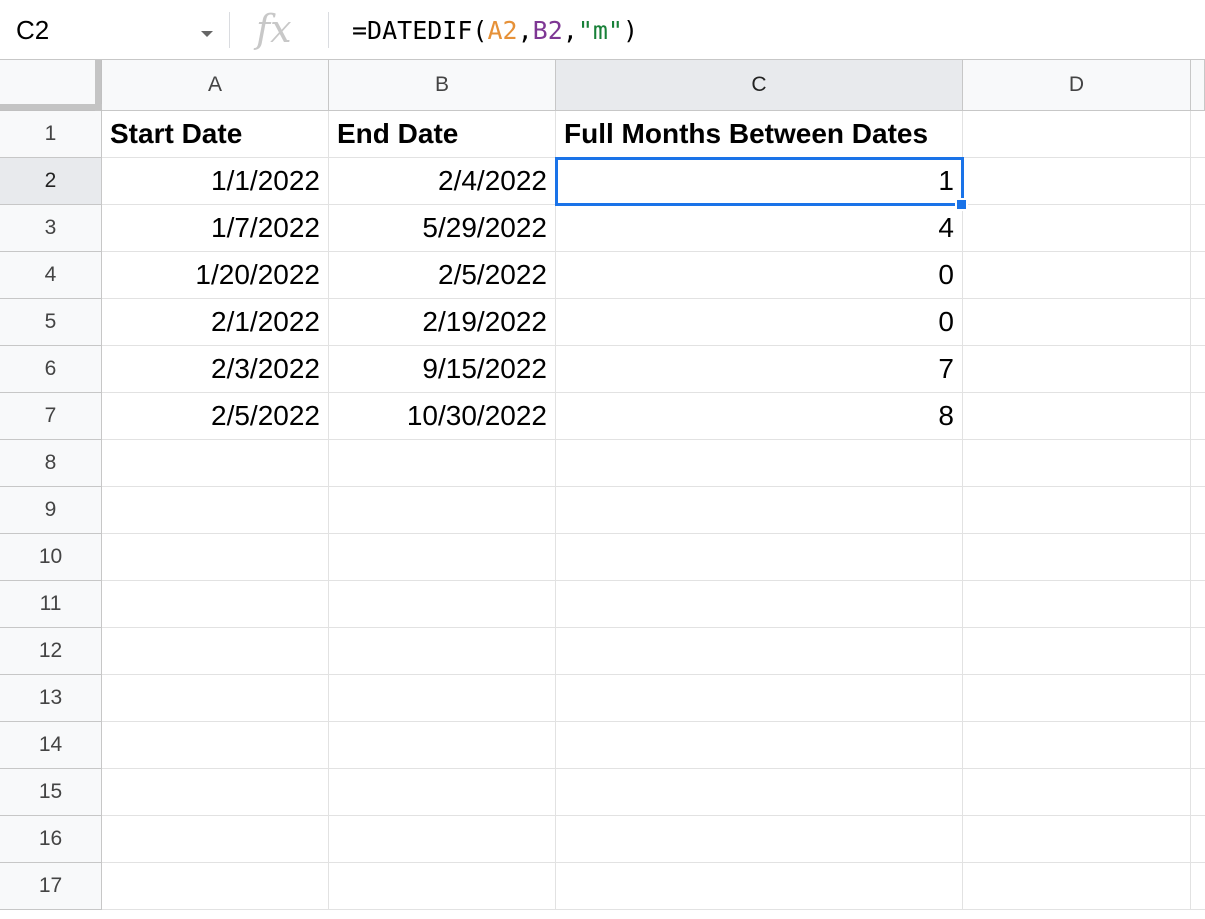 Image resolution: width=1205 pixels, height=919 pixels. I want to click on cell-c1: Full Months Between Dates, so click(759, 134).